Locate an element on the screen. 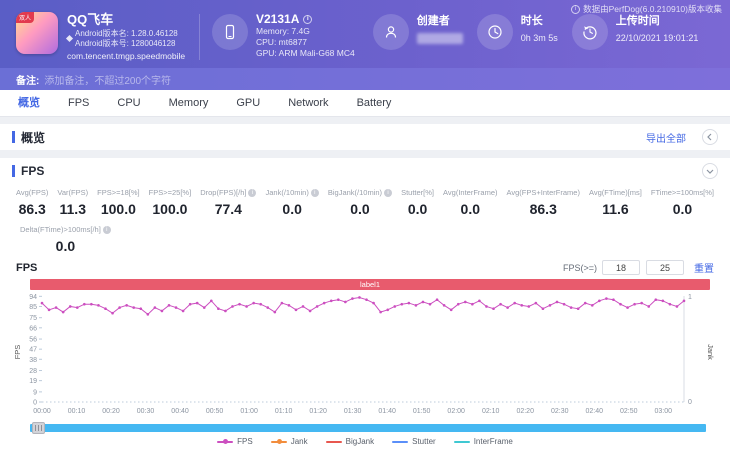  collect-info-text: 数据由PerfDog(6.0.210910)版本收集 is located at coordinates (652, 9).